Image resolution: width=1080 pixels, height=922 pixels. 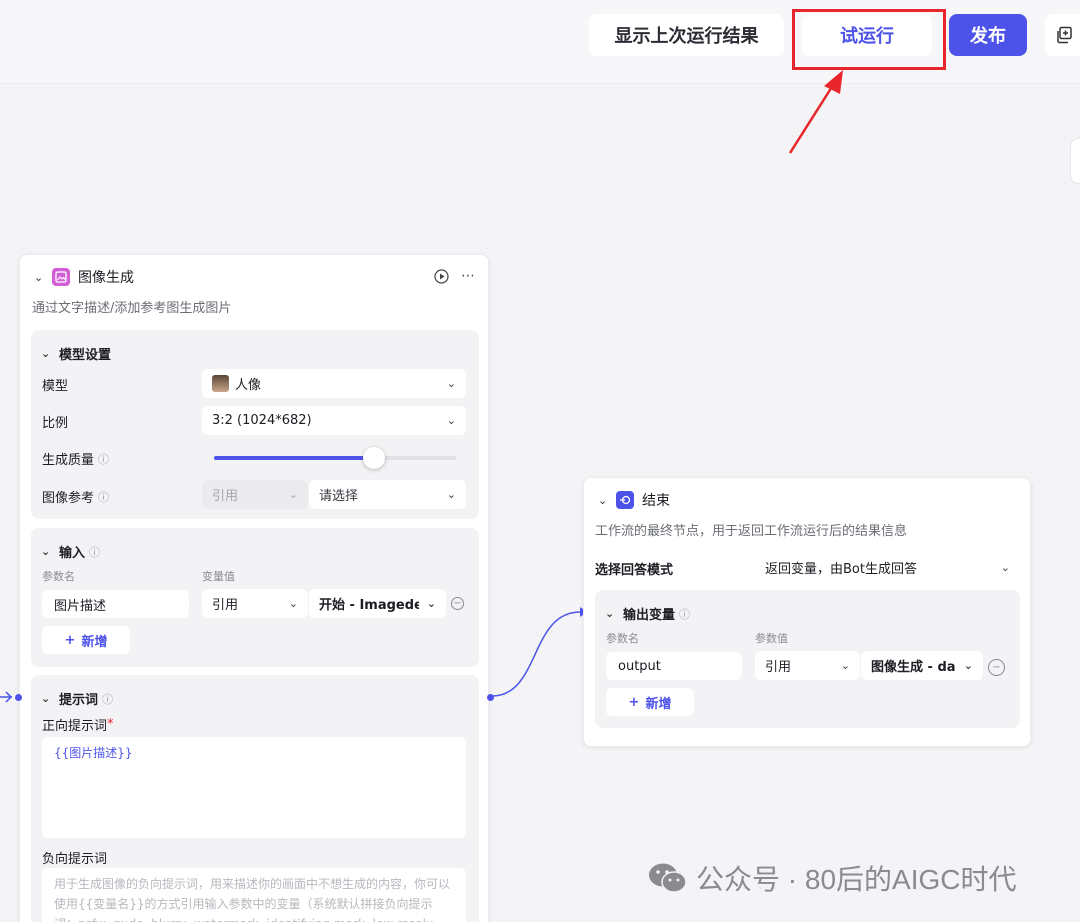 I want to click on param-name-input: 图片描述, so click(x=115, y=604).